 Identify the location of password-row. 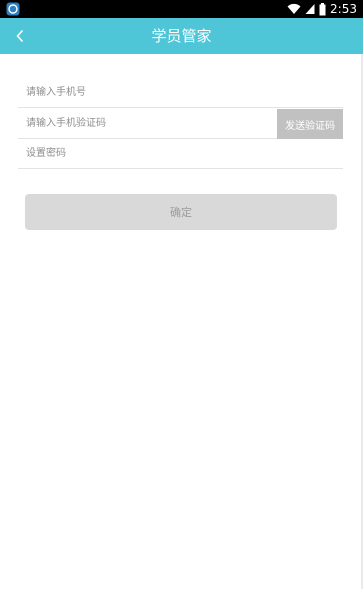
(180, 153).